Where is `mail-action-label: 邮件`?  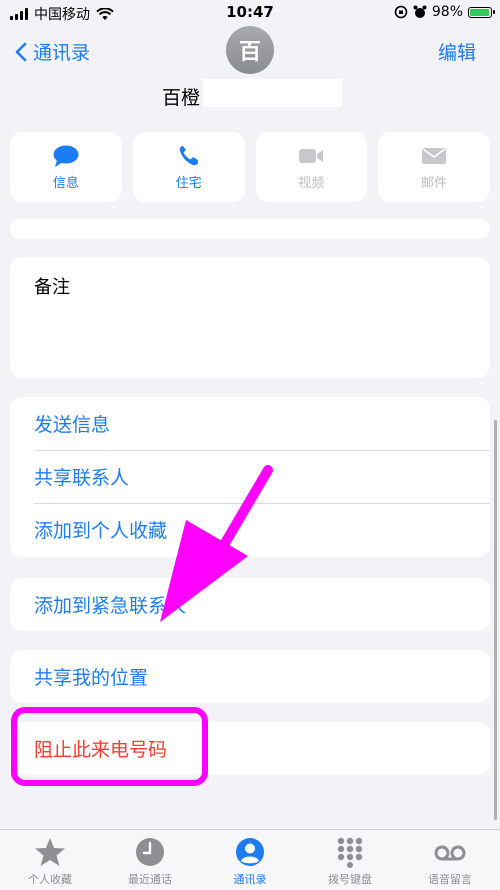
mail-action-label: 邮件 is located at coordinates (434, 183).